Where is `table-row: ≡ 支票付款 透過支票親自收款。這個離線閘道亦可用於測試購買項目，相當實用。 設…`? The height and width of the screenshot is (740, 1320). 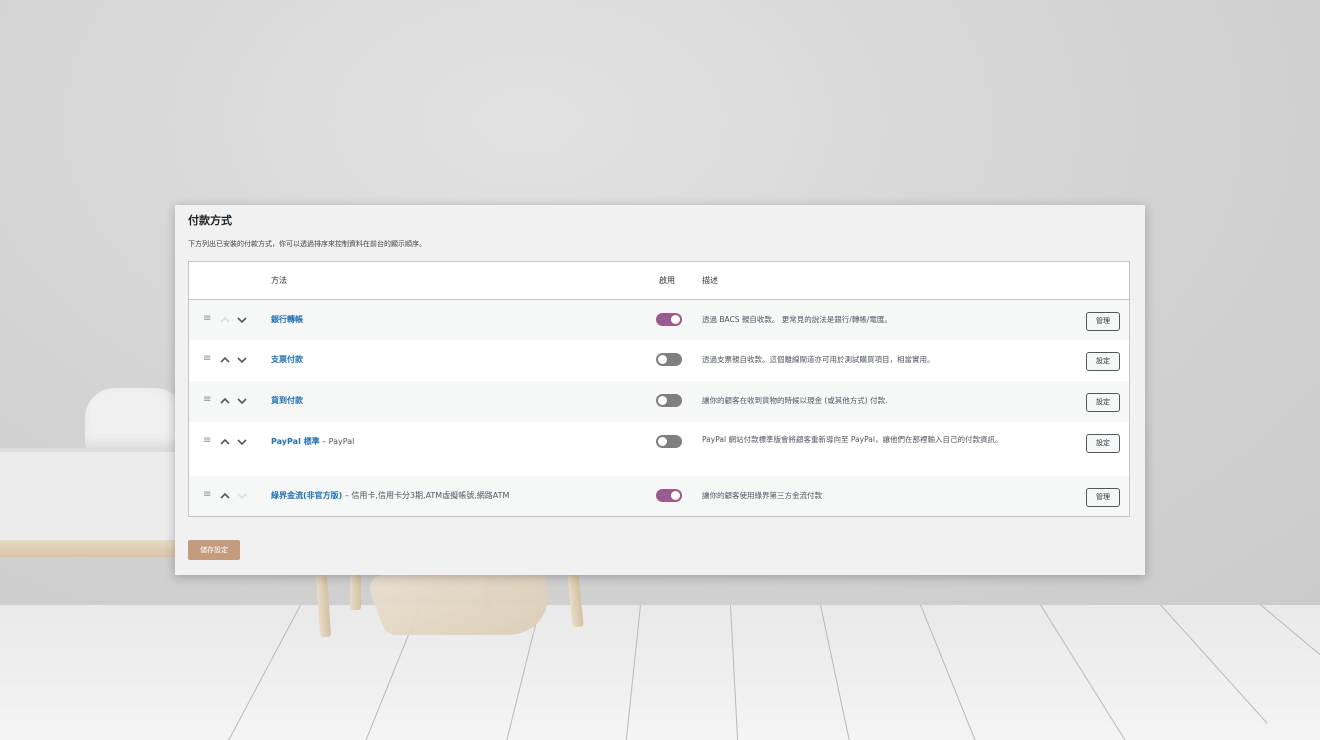 table-row: ≡ 支票付款 透過支票親自收款。這個離線閘道亦可用於測試購買項目，相當實用。 設… is located at coordinates (659, 360).